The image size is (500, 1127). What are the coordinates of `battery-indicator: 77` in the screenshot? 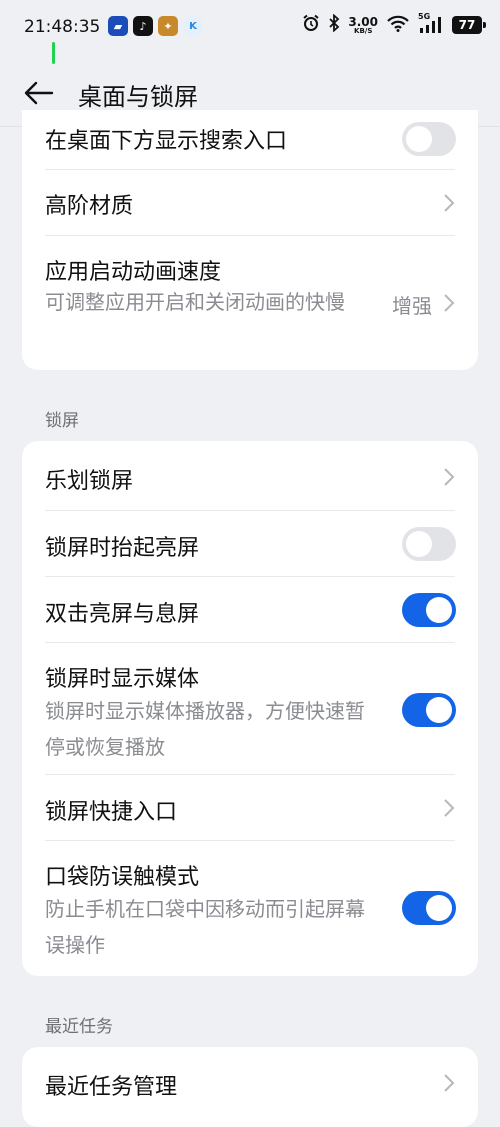 It's located at (469, 25).